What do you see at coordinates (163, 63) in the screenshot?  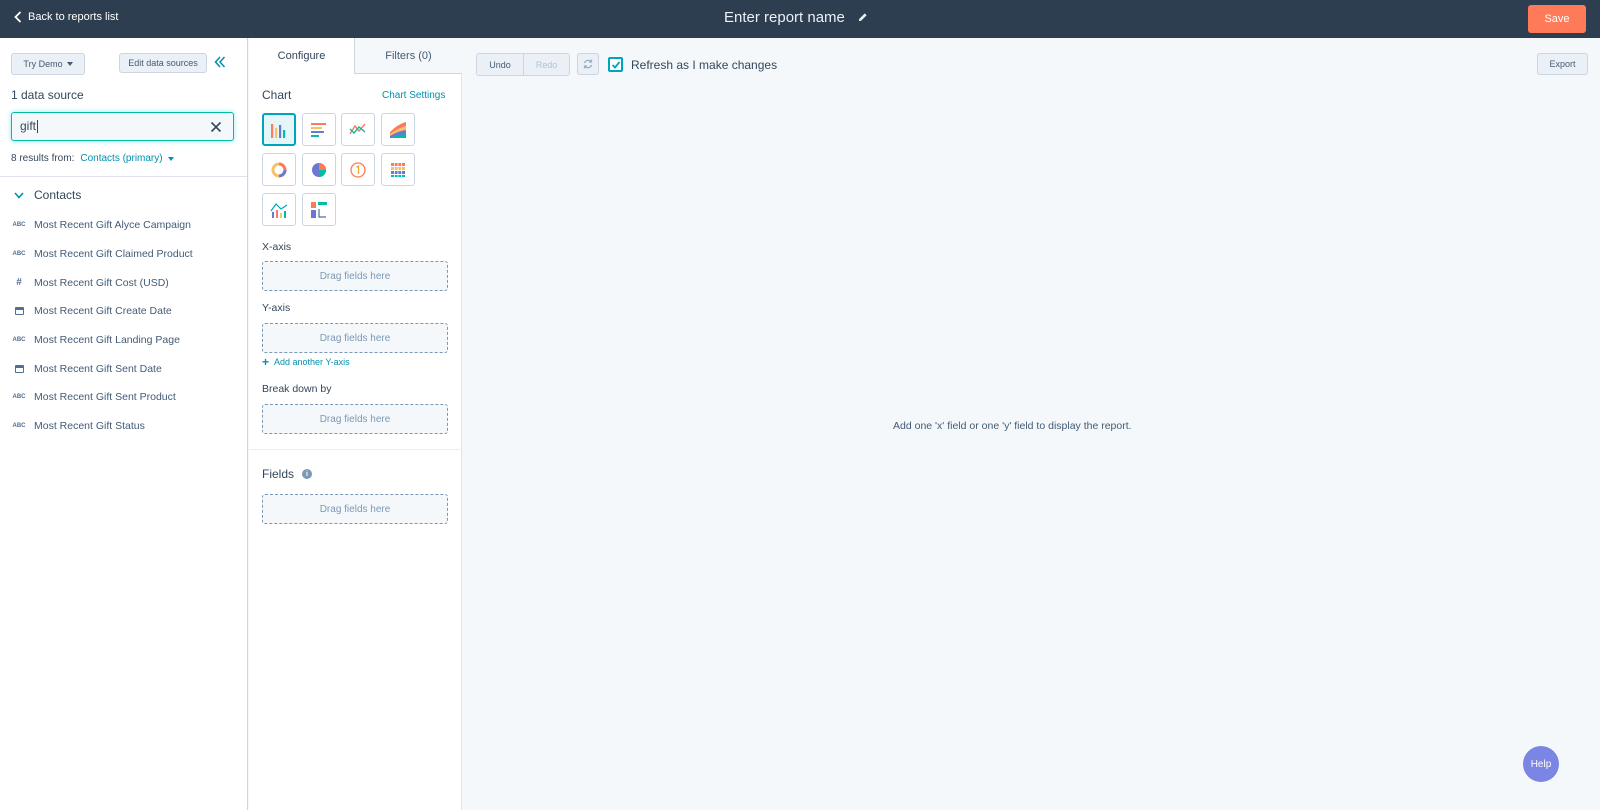 I see `edit-data-sources-button: Edit data sources` at bounding box center [163, 63].